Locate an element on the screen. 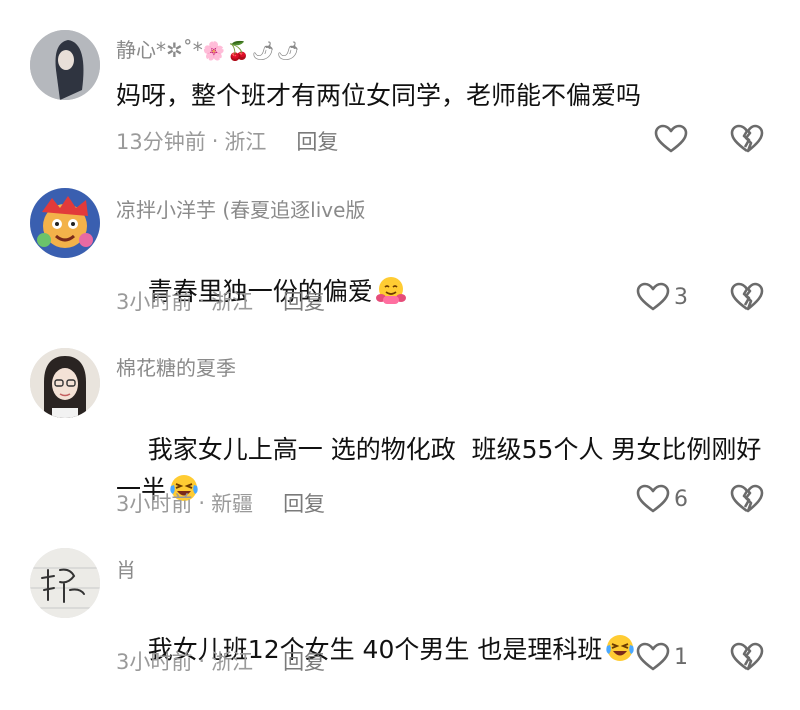 The width and height of the screenshot is (800, 710). comment-time: 13分钟前 is located at coordinates (161, 142).